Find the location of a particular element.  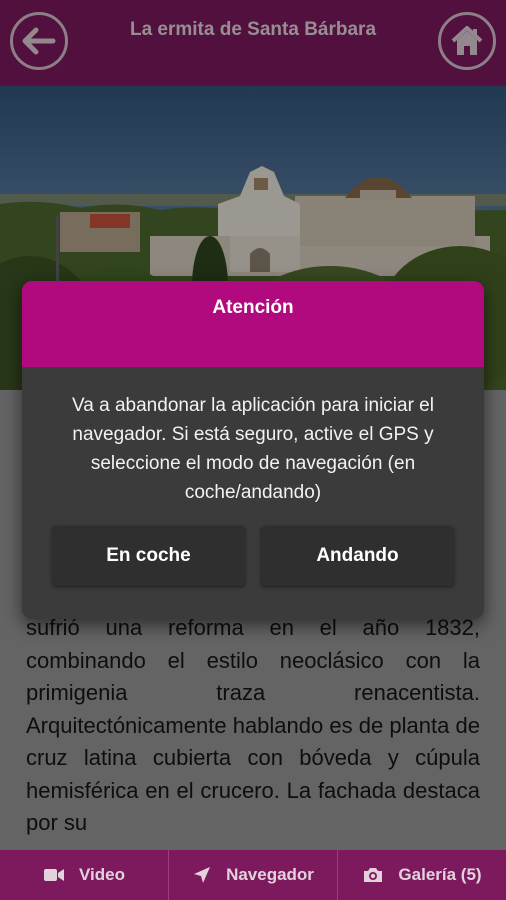

walking-button: Andando is located at coordinates (357, 556).